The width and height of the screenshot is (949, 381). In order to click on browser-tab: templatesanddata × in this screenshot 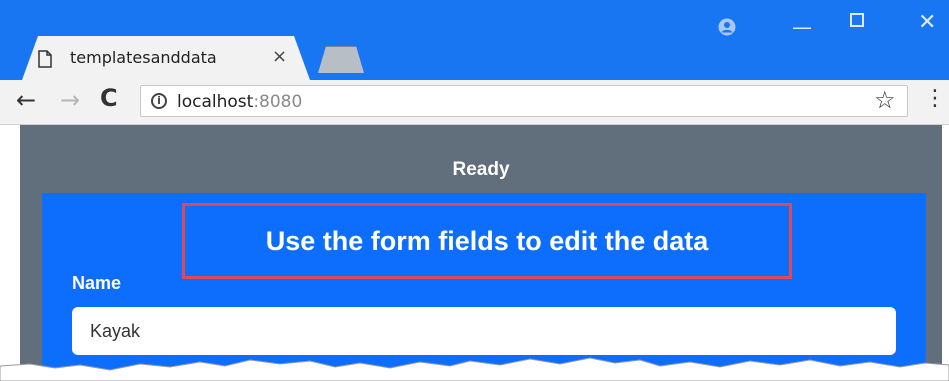, I will do `click(166, 58)`.